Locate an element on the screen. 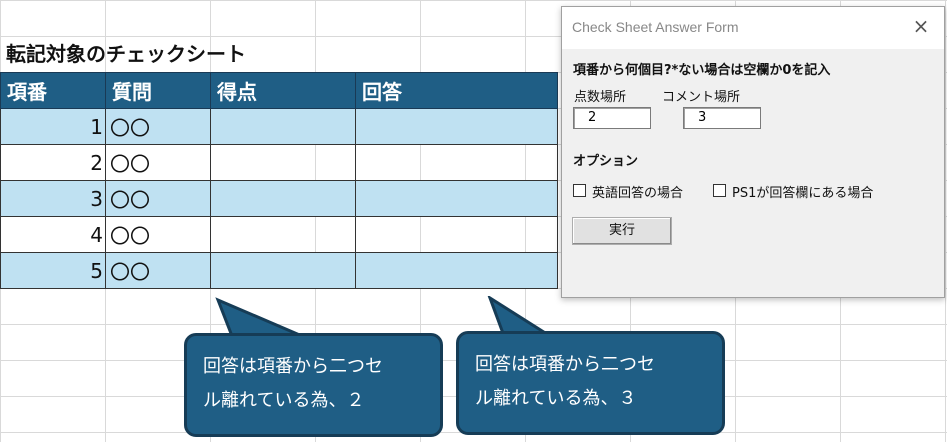  table-header-row: 項番 質問 得点 回答 is located at coordinates (279, 90).